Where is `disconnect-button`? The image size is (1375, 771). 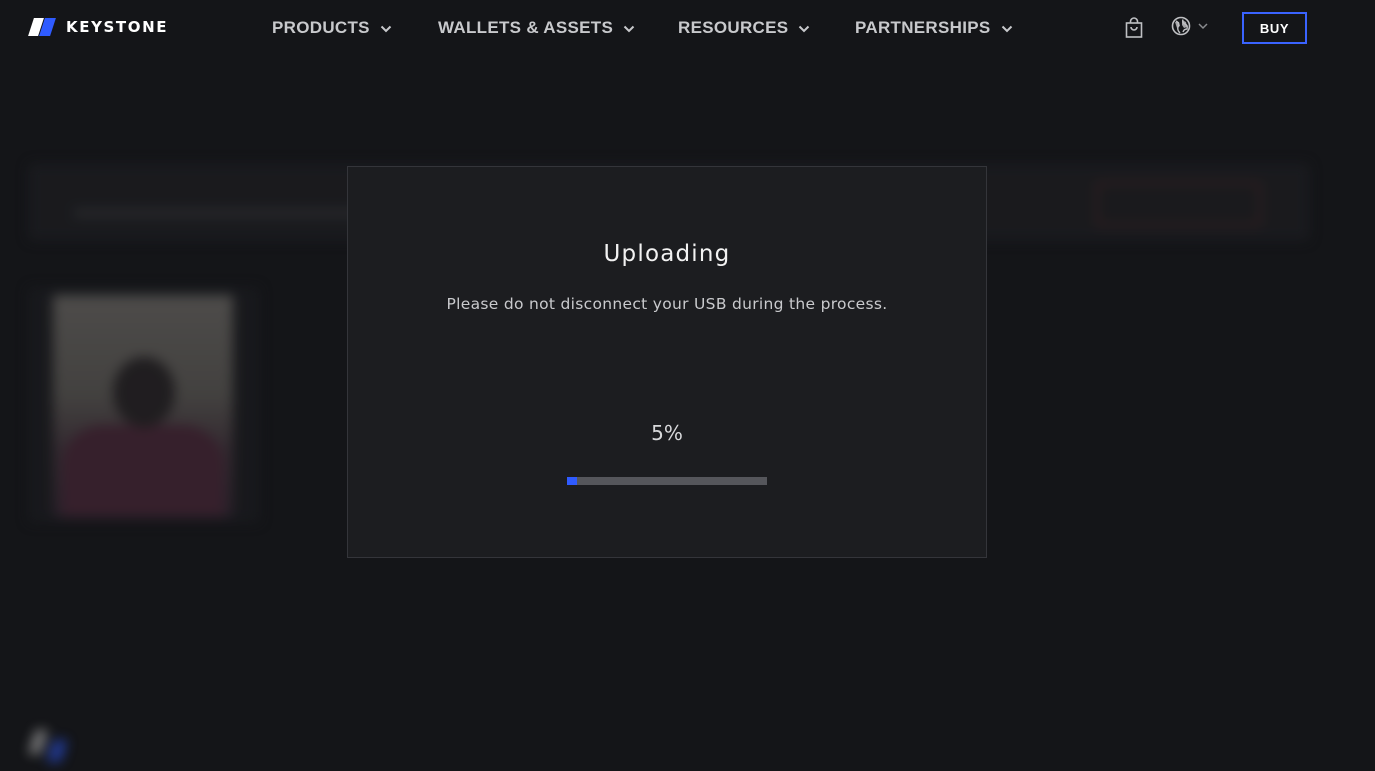 disconnect-button is located at coordinates (1178, 204).